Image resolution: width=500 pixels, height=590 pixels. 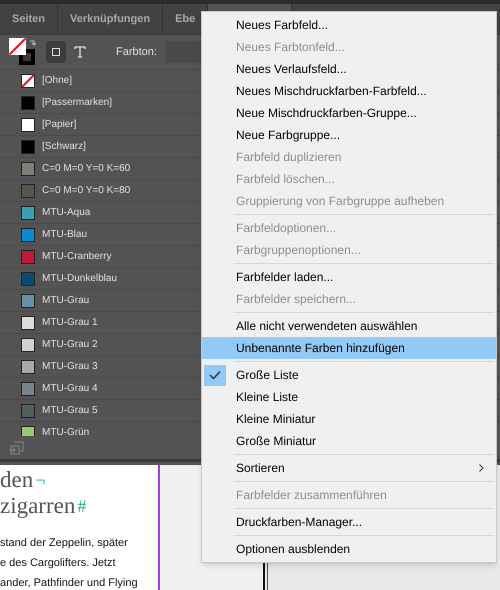 What do you see at coordinates (81, 506) in the screenshot?
I see `hidden-character-mark: #` at bounding box center [81, 506].